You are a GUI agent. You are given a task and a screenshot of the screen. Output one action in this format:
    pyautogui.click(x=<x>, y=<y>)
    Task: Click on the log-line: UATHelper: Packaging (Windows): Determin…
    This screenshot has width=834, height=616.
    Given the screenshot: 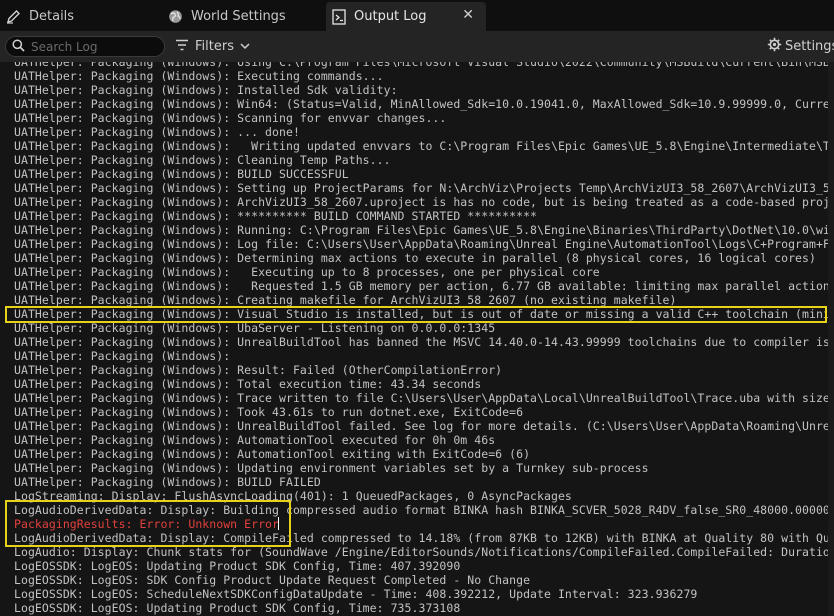 What is the action you would take?
    pyautogui.click(x=415, y=258)
    